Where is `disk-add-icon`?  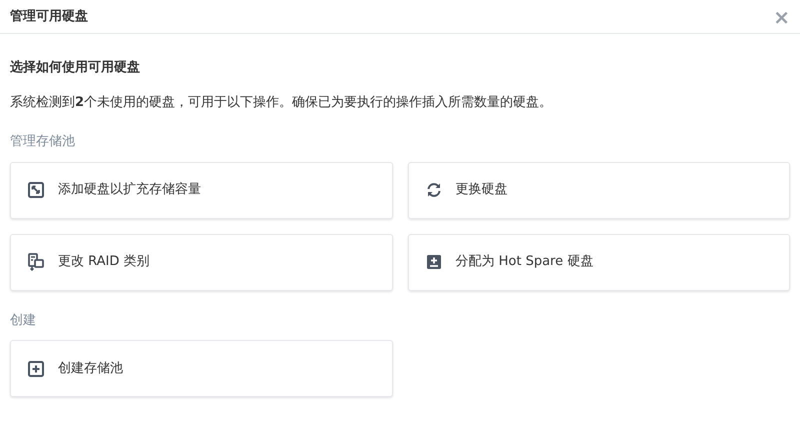
disk-add-icon is located at coordinates (434, 262).